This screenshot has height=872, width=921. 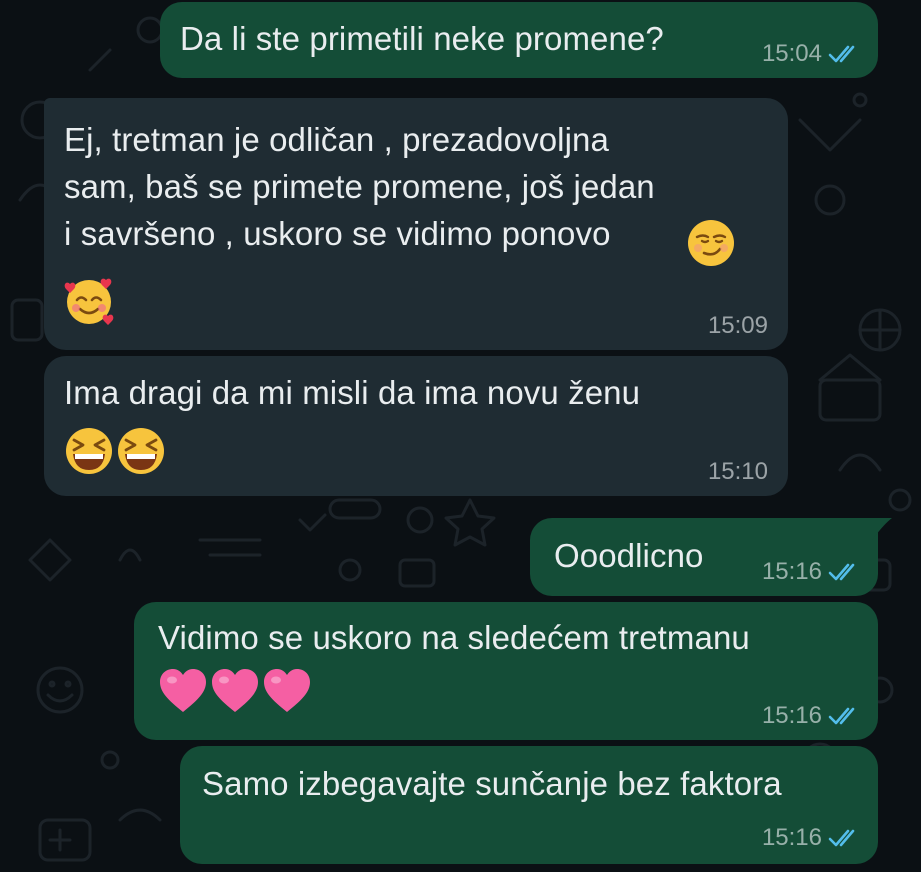 What do you see at coordinates (492, 783) in the screenshot?
I see `message-text: Samo izbegavajte sunčanje bez faktora` at bounding box center [492, 783].